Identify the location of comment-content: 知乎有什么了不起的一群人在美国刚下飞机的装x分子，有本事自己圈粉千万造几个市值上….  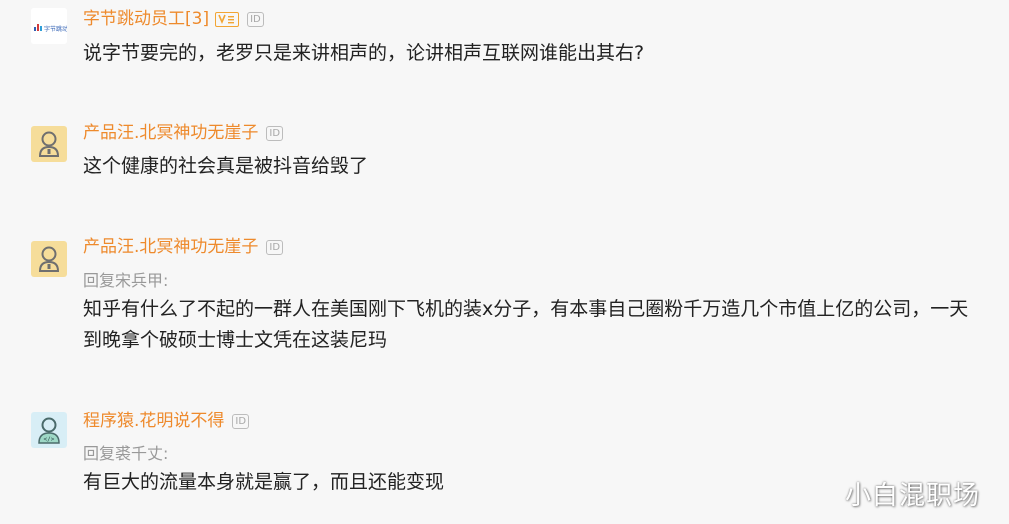
(526, 324).